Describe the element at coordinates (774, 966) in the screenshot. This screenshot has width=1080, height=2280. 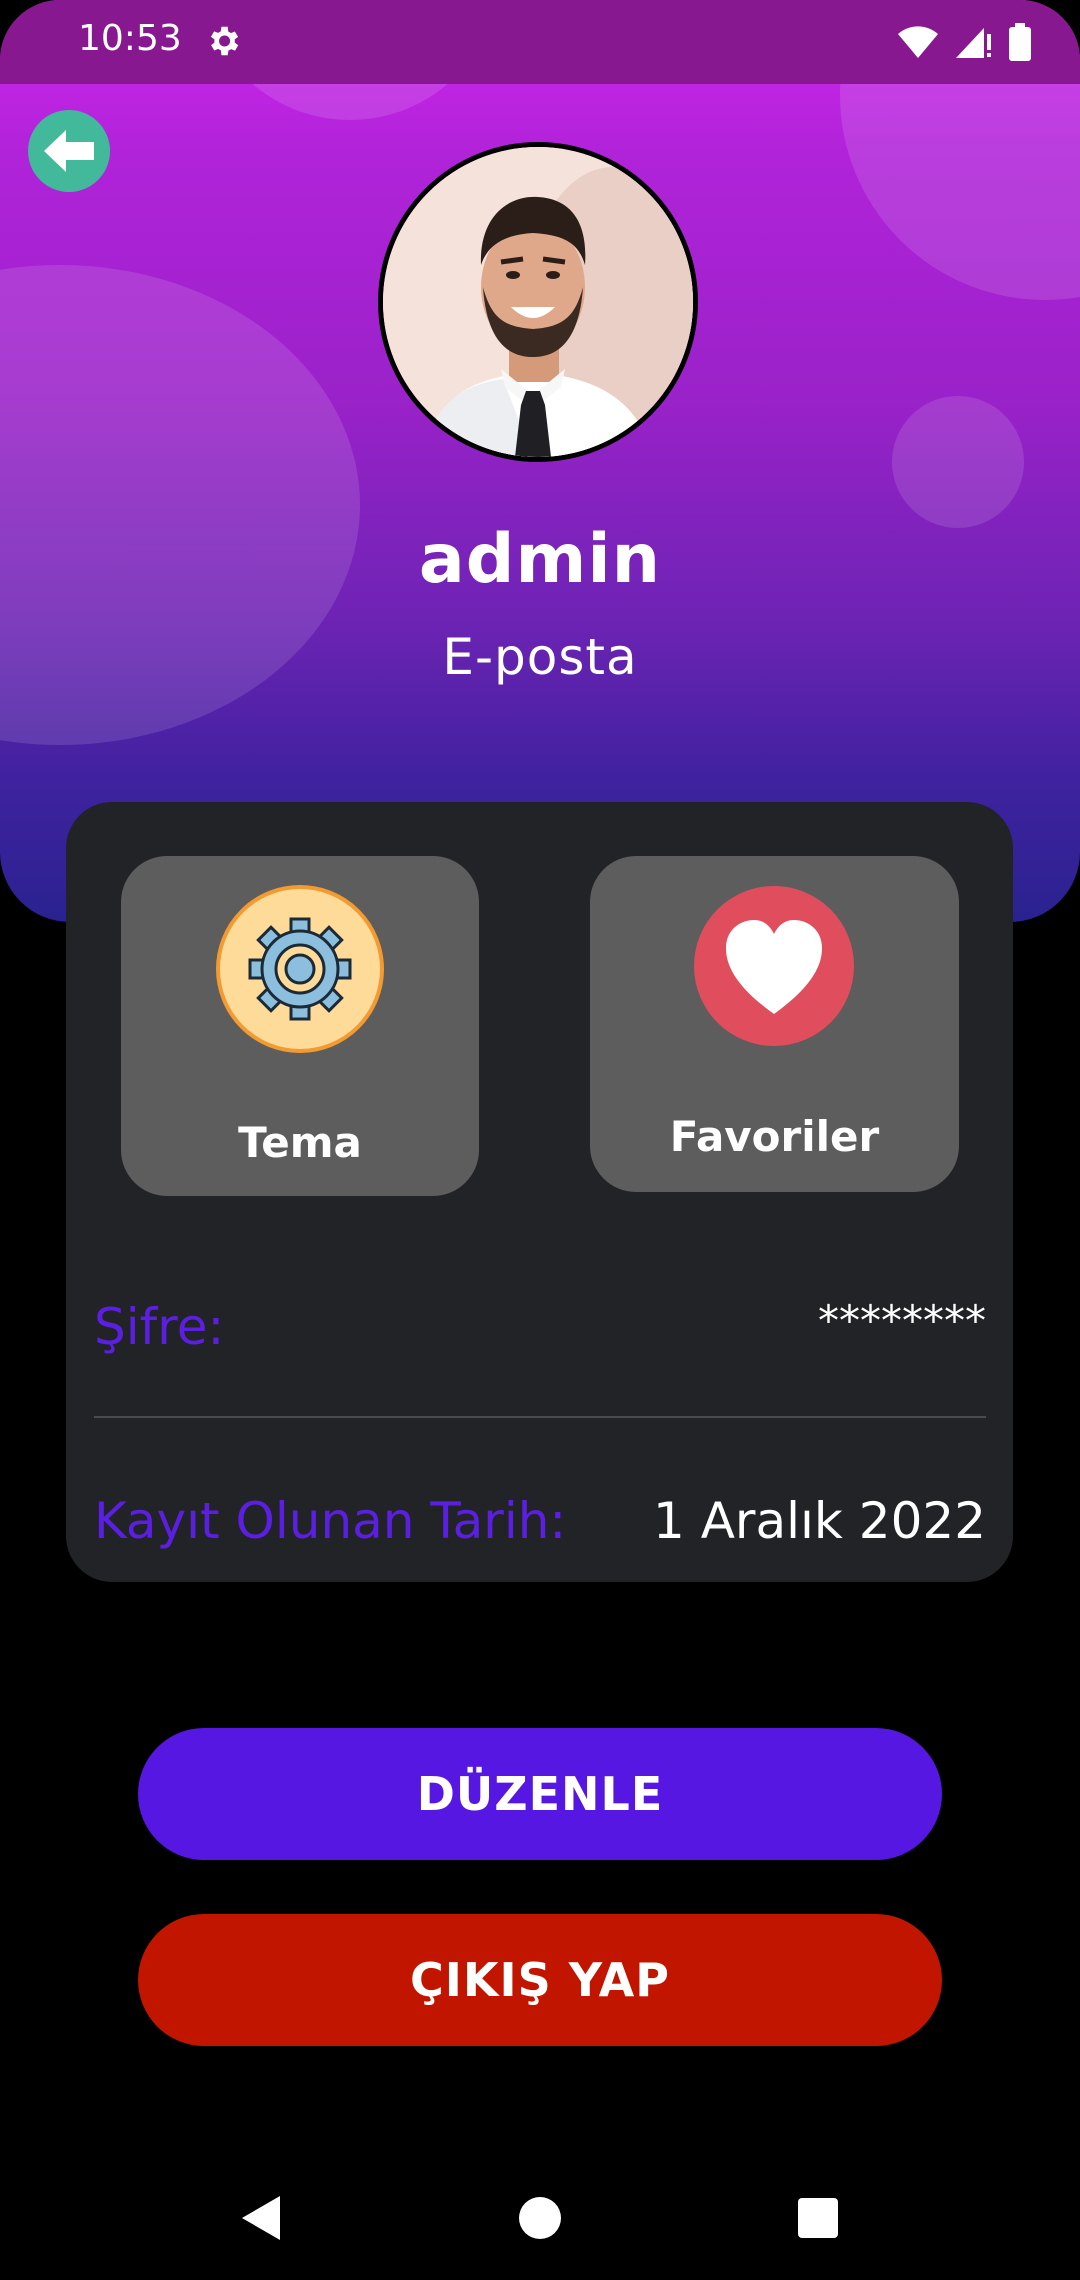
I see `heart-icon` at that location.